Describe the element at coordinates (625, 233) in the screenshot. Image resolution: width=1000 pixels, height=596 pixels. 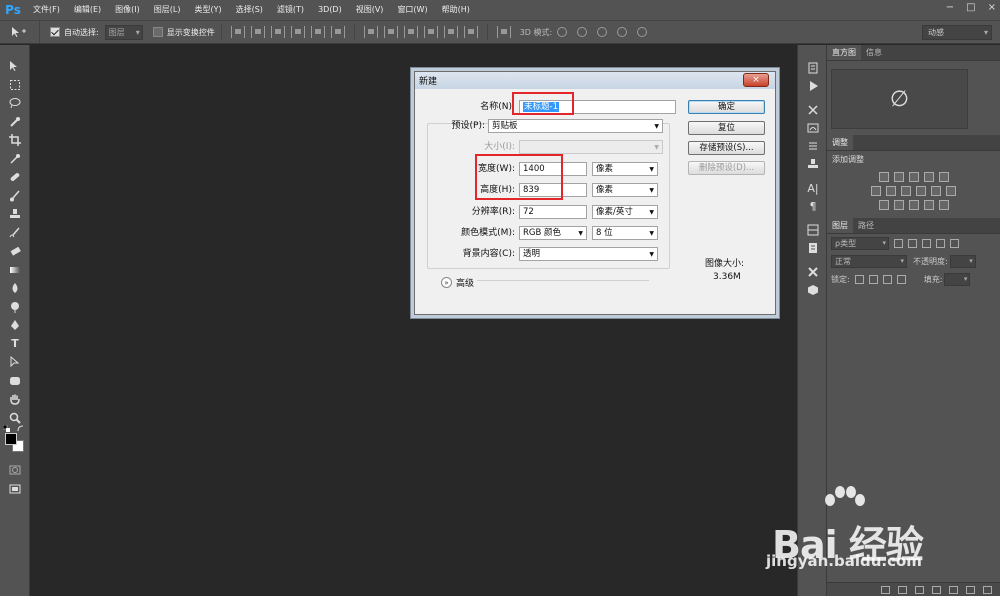
I see `bit-depth-dropdown: 8 位` at that location.